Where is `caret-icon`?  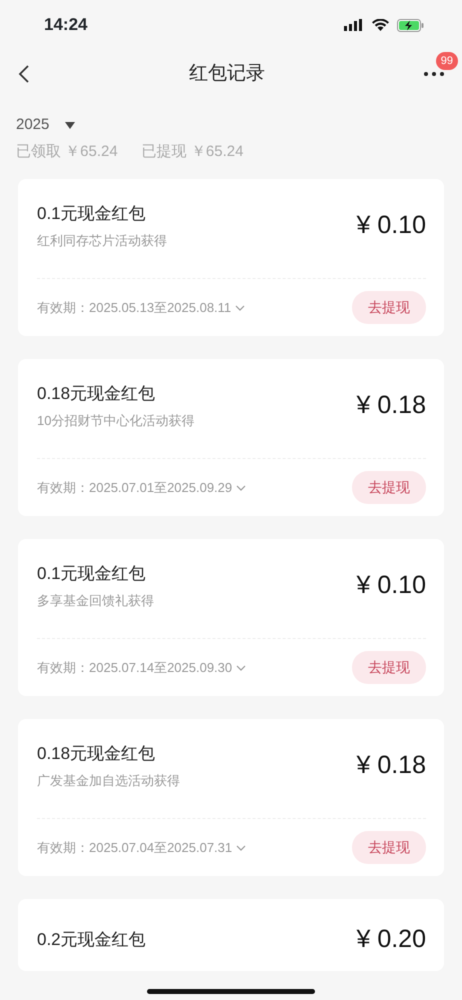 caret-icon is located at coordinates (70, 125).